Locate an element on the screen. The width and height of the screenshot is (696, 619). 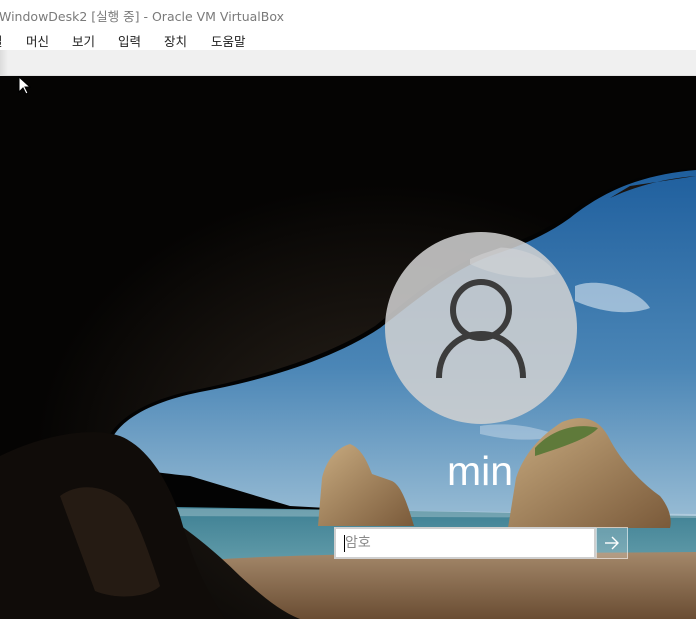
arrow-right-icon is located at coordinates (612, 543).